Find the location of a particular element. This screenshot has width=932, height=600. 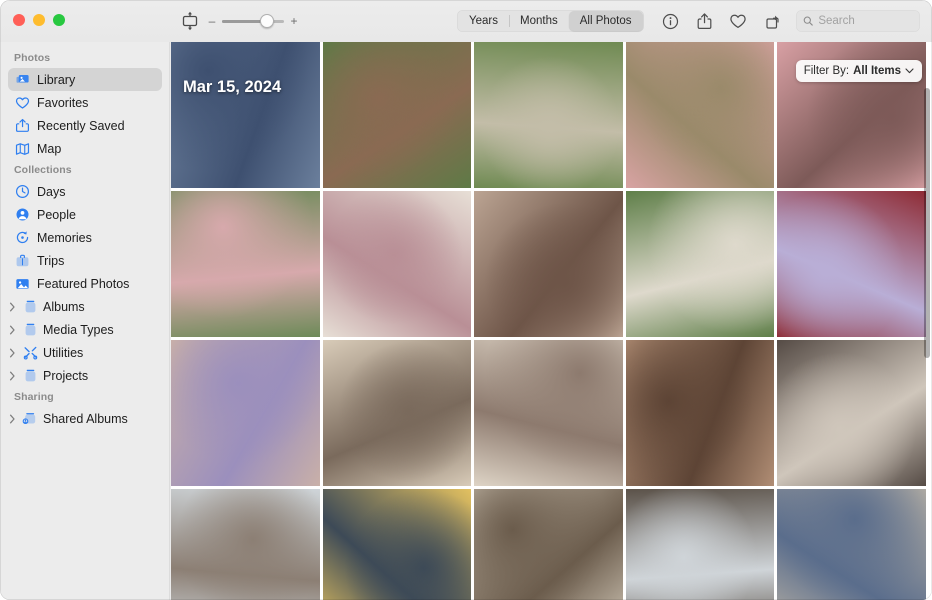

sidebar-item-label: Shared Albums is located at coordinates (85, 418).